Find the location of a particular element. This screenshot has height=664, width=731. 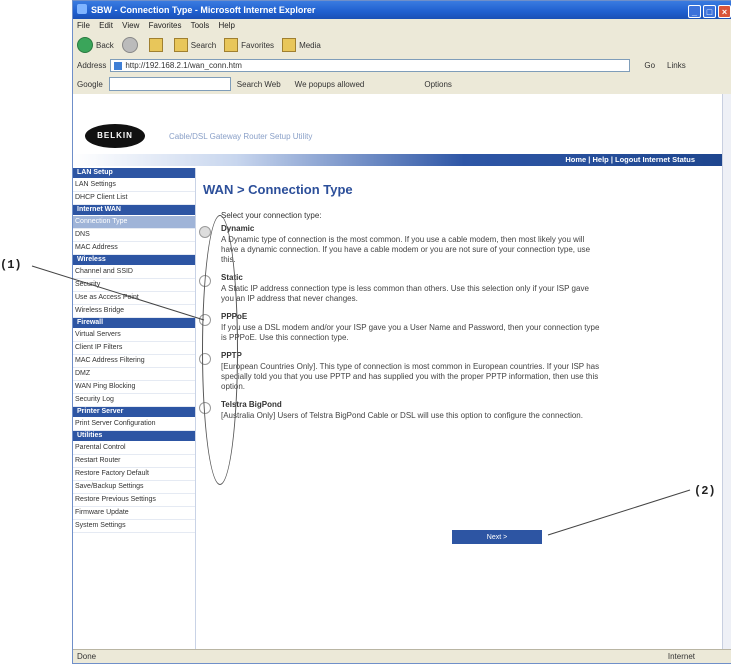

sidebar-item-security: Security is located at coordinates (134, 285).